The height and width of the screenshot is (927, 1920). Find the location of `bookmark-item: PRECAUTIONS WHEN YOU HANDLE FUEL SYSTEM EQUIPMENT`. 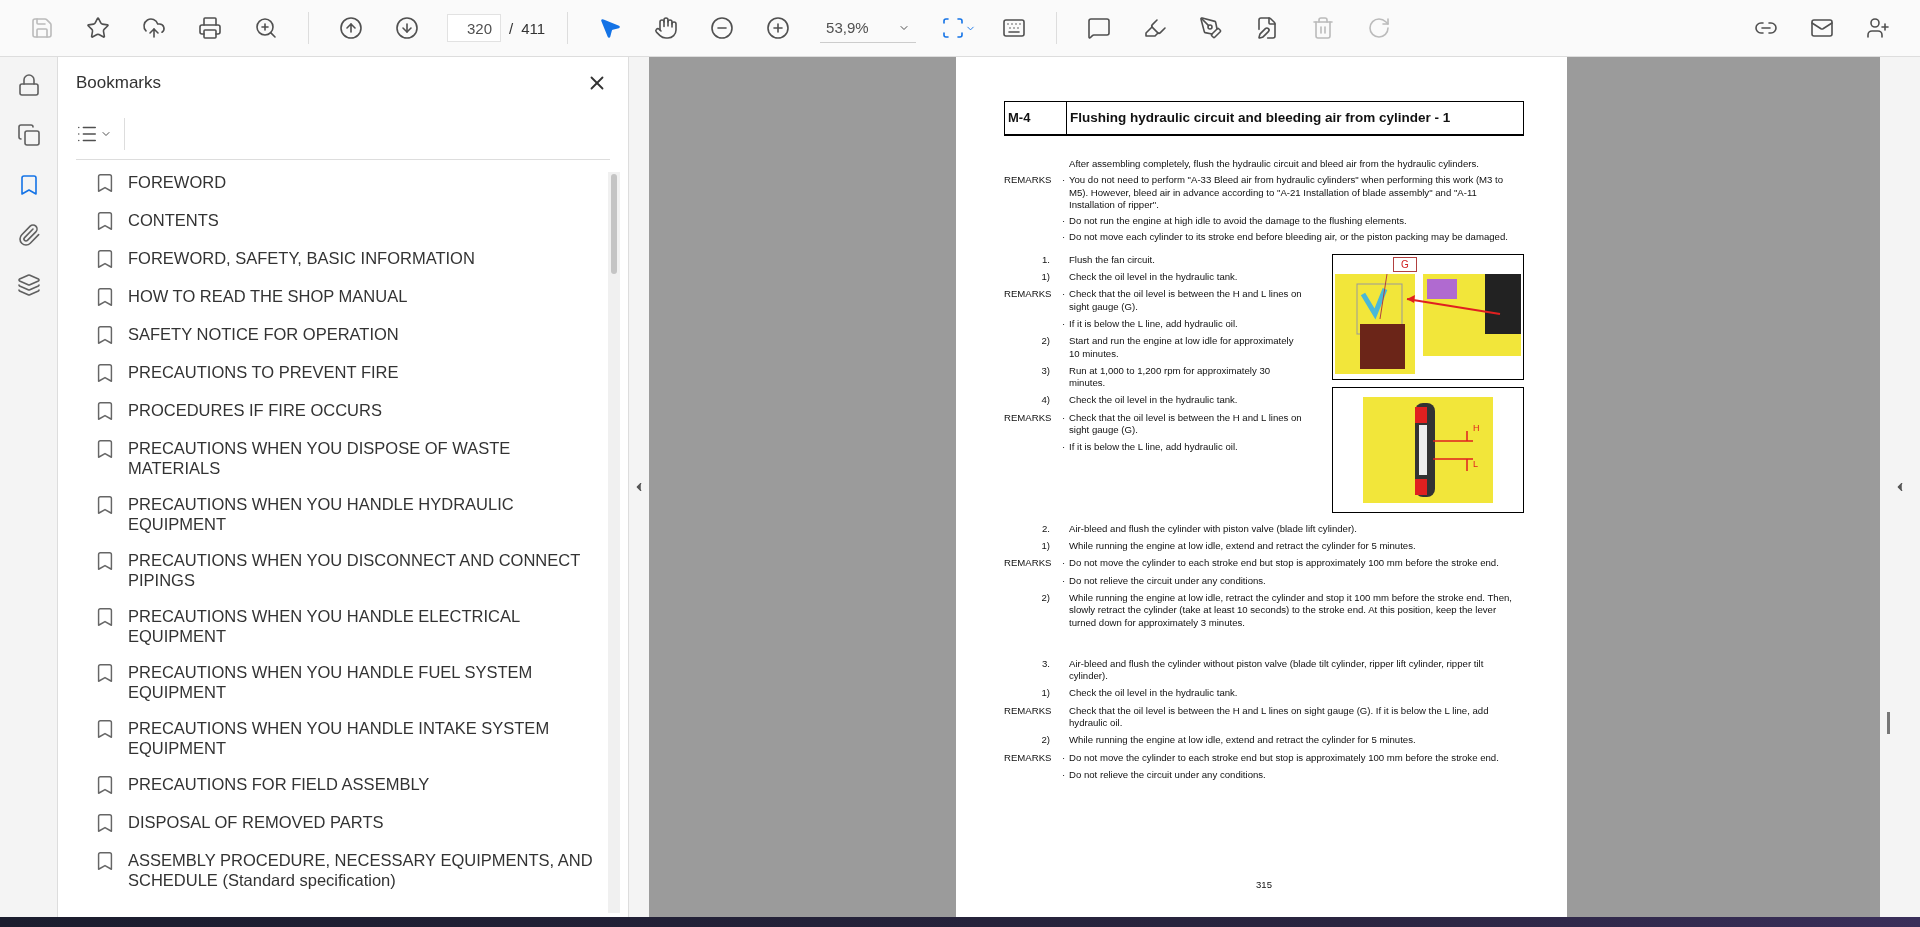

bookmark-item: PRECAUTIONS WHEN YOU HANDLE FUEL SYSTEM EQUIPMENT is located at coordinates (360, 682).